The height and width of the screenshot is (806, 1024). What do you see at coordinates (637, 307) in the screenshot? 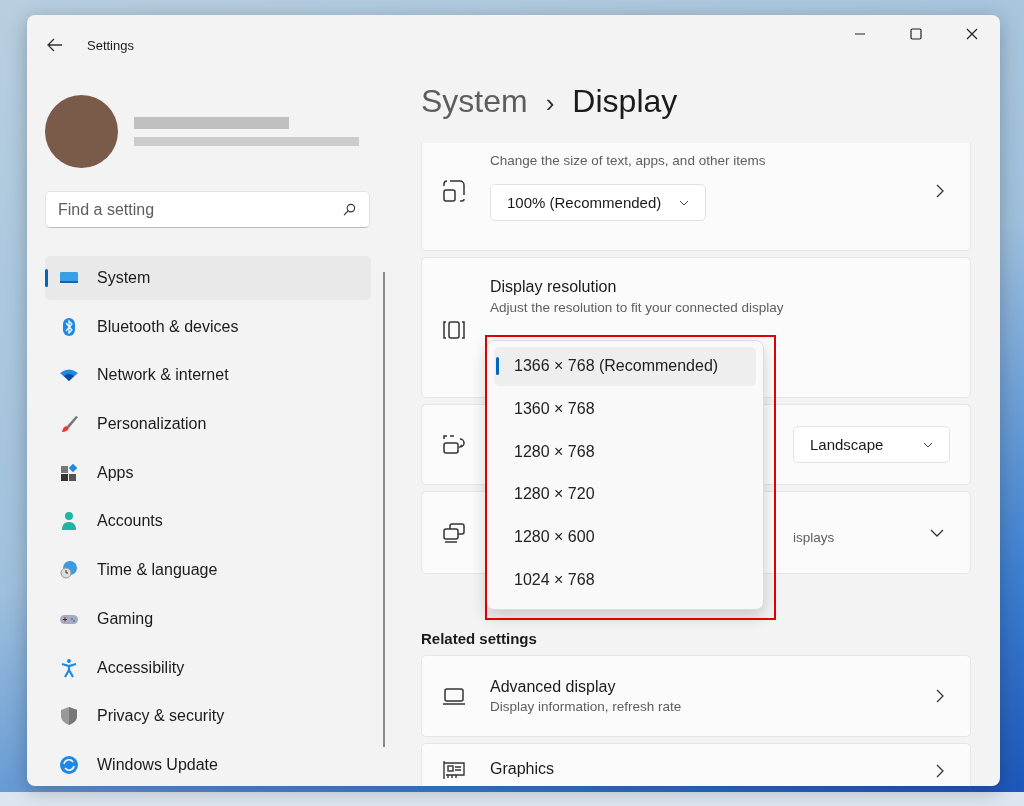
I see `setting-description: Adjust the resolution to fit your connected display` at bounding box center [637, 307].